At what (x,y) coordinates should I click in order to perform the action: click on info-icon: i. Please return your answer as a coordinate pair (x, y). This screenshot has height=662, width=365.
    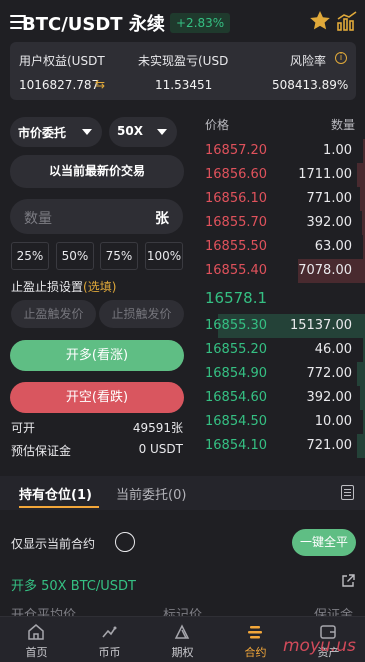
    Looking at the image, I should click on (341, 58).